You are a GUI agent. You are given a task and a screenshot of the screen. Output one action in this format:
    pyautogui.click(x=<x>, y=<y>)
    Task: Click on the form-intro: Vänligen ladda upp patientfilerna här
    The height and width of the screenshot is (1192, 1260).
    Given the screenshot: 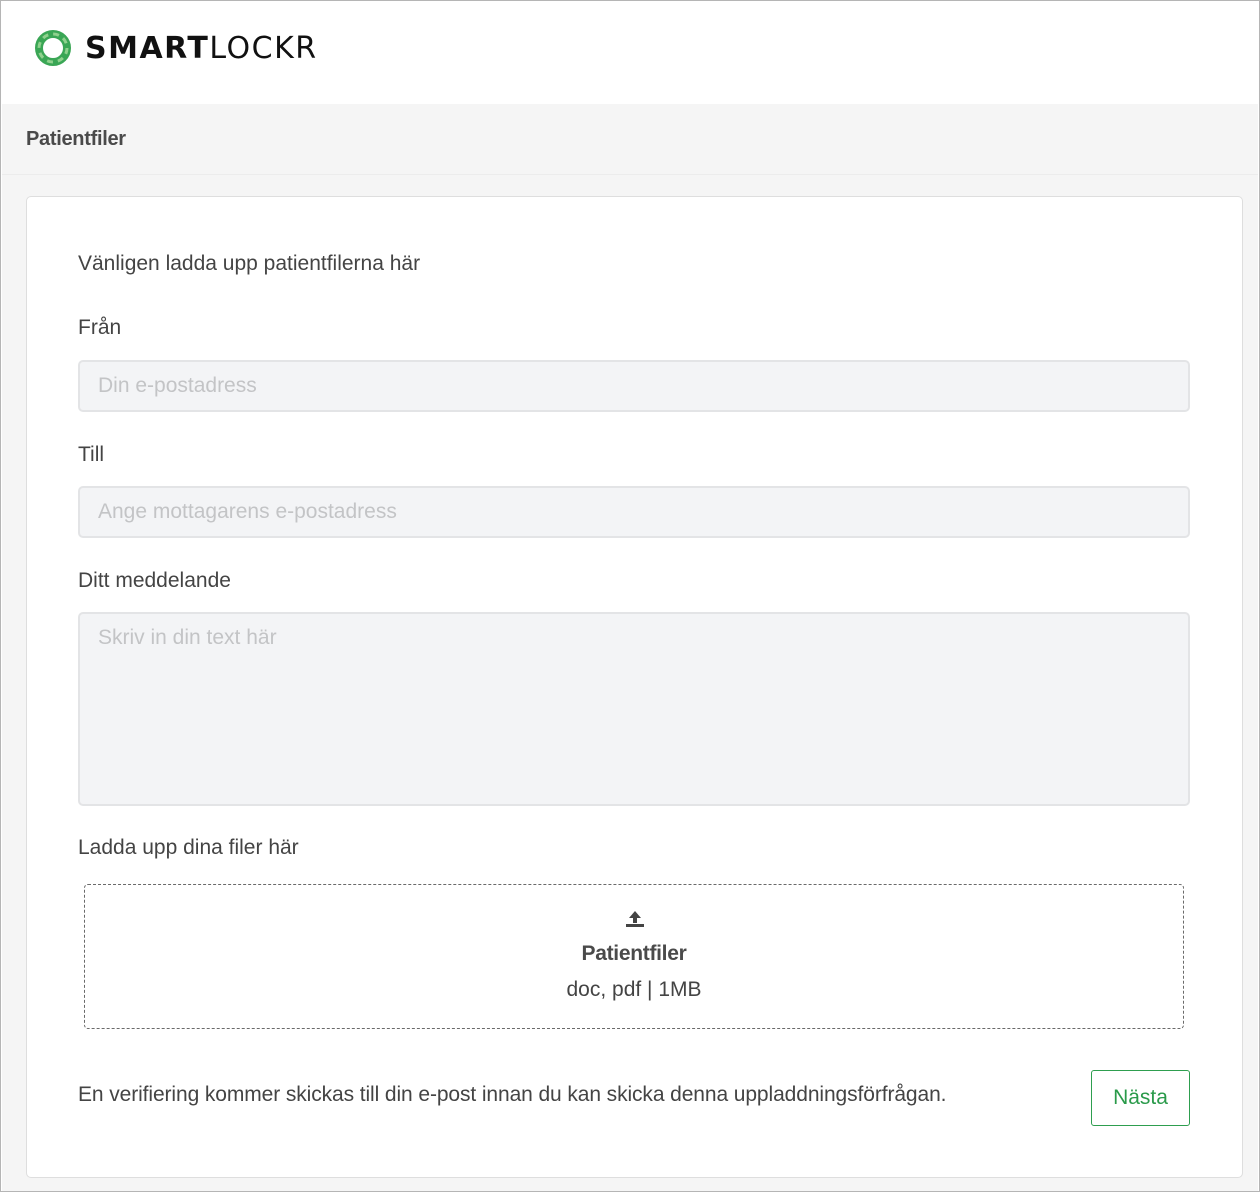 What is the action you would take?
    pyautogui.click(x=249, y=263)
    